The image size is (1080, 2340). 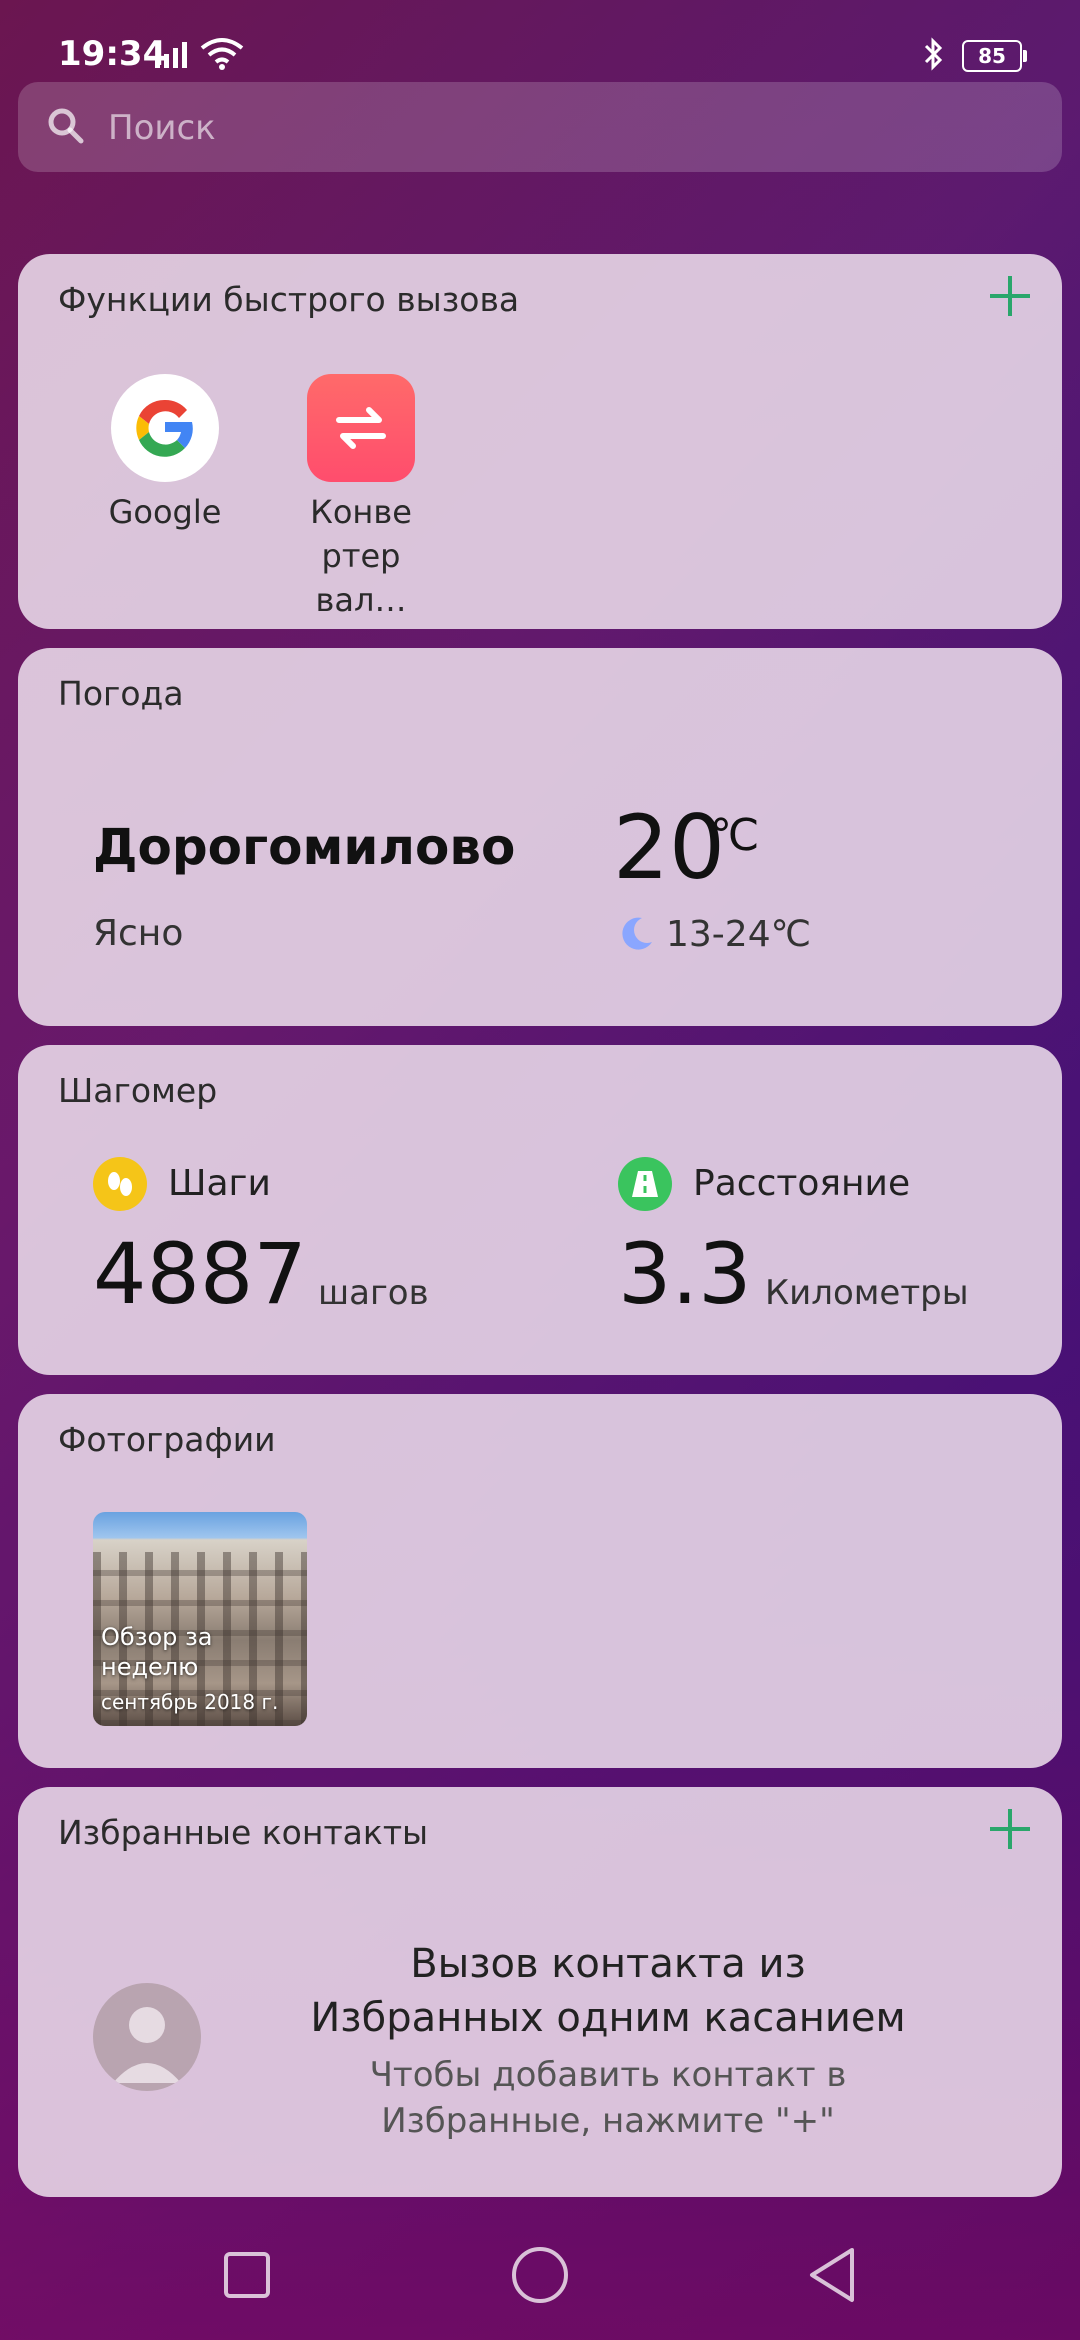 What do you see at coordinates (802, 1183) in the screenshot?
I see `distance-label: Расстояние` at bounding box center [802, 1183].